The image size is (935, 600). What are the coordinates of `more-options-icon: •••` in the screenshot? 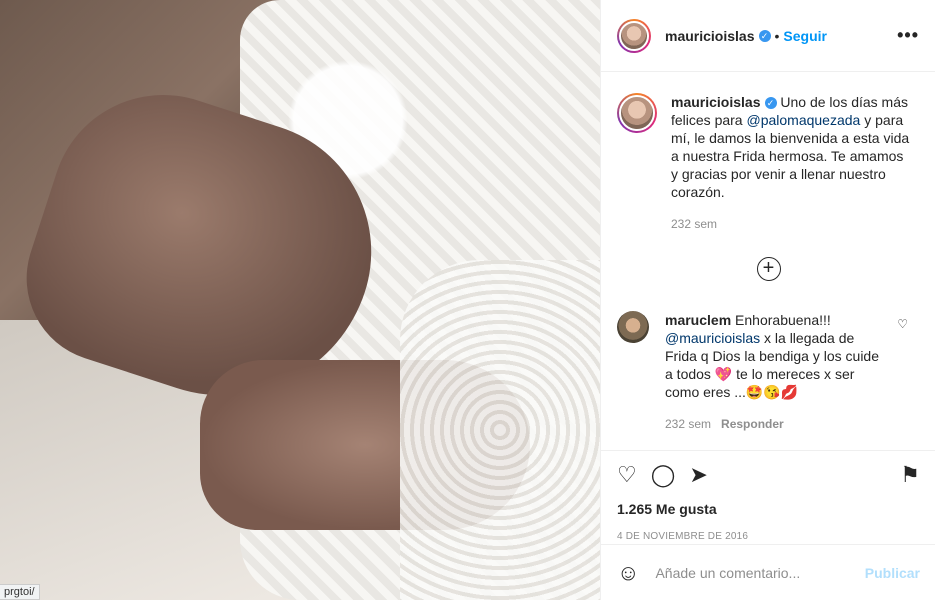 It's located at (908, 35).